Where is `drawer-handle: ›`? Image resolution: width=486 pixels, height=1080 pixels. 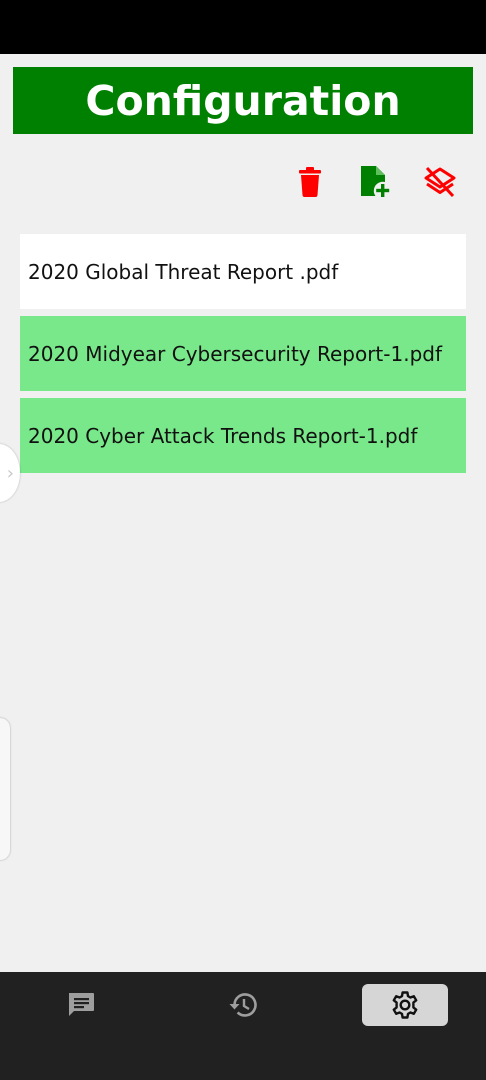 drawer-handle: › is located at coordinates (10, 473).